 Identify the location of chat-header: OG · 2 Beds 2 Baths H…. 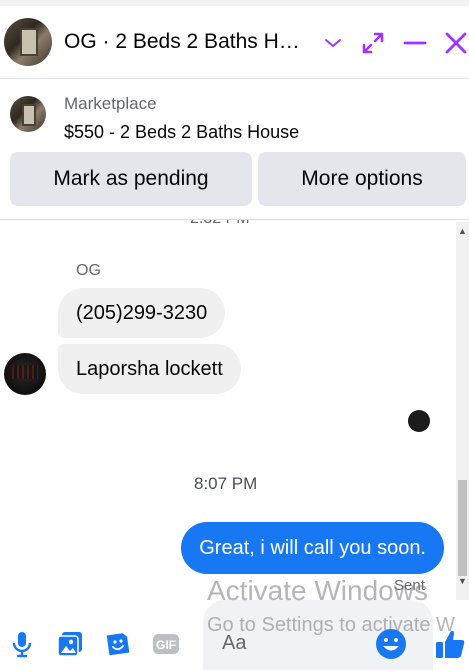
(234, 42).